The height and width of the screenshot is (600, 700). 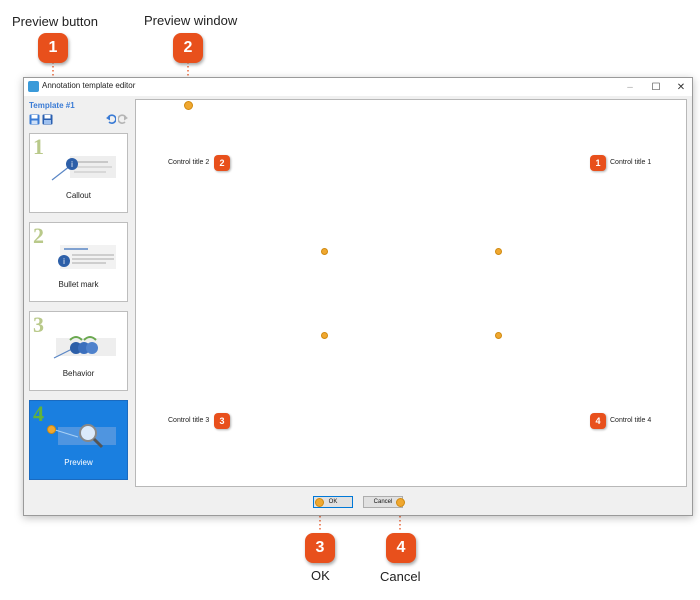 I want to click on anchor-dot-cancel, so click(x=400, y=502).